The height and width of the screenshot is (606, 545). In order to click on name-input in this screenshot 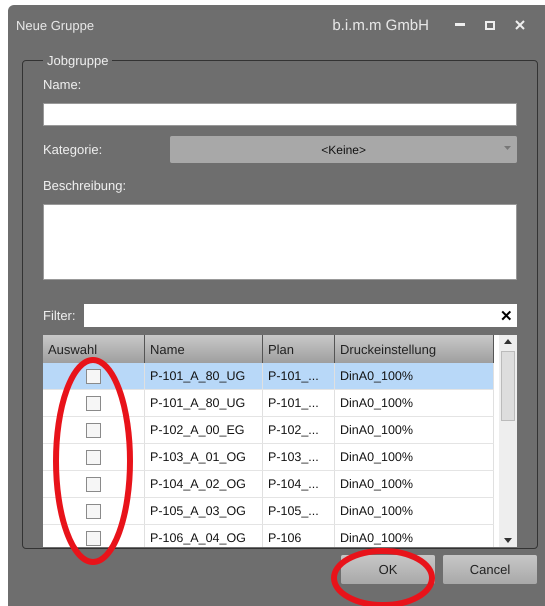, I will do `click(280, 114)`.